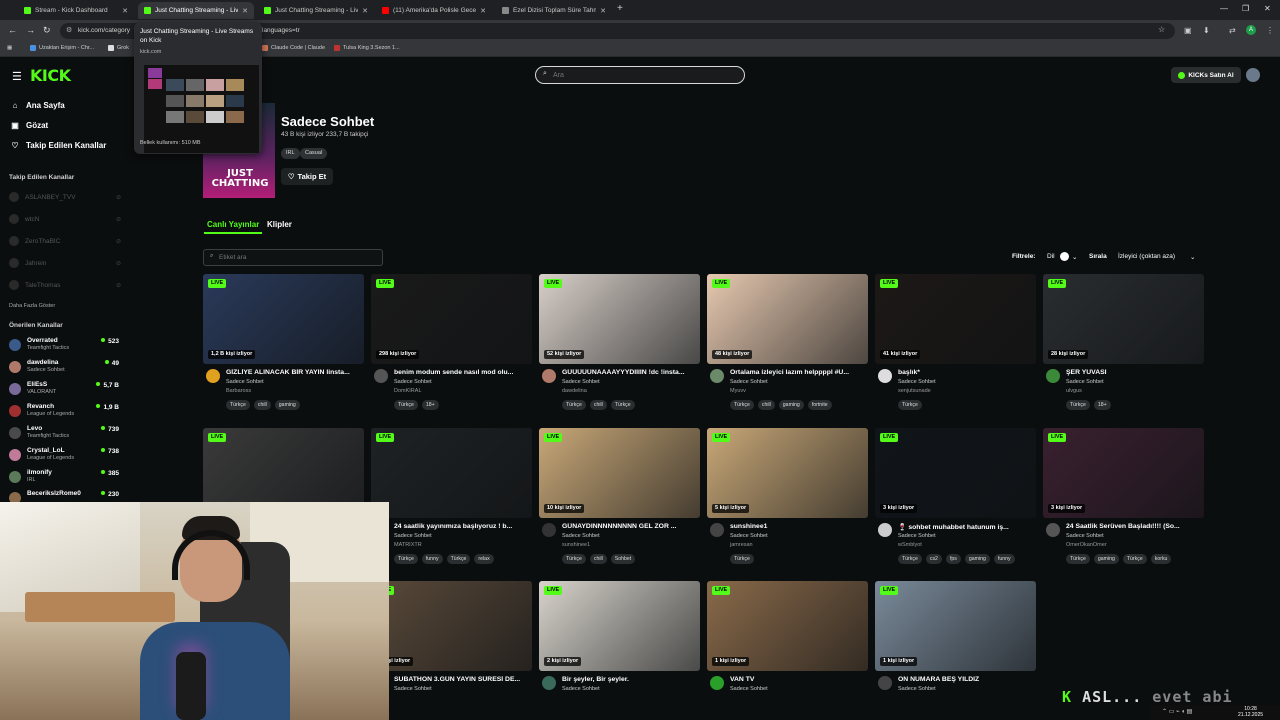 The width and height of the screenshot is (1280, 720). Describe the element at coordinates (238, 391) in the screenshot. I see `channel-name: Barbaross` at that location.